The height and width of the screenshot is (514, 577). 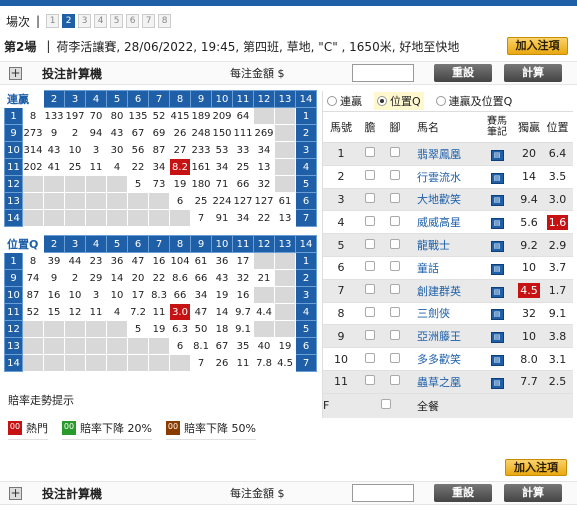 I want to click on quinella-odds-cell: 9, so click(x=54, y=133).